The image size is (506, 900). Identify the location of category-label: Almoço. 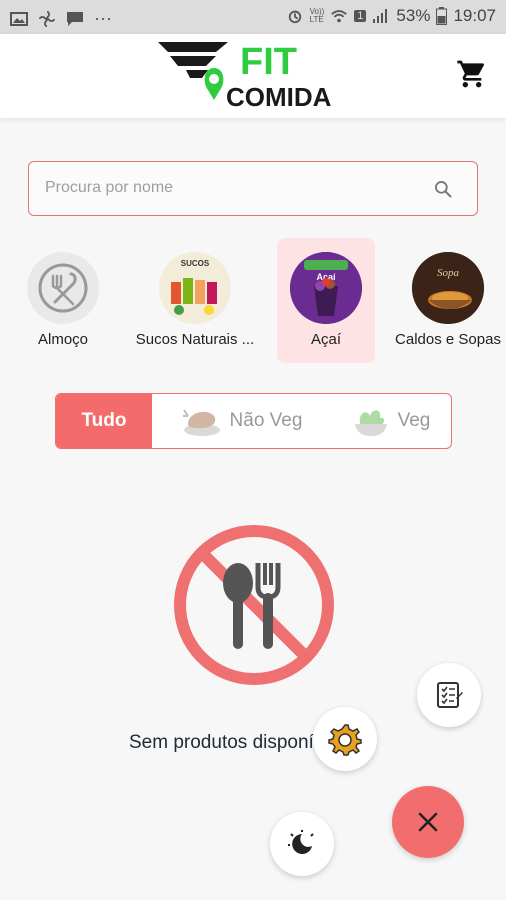
(63, 339).